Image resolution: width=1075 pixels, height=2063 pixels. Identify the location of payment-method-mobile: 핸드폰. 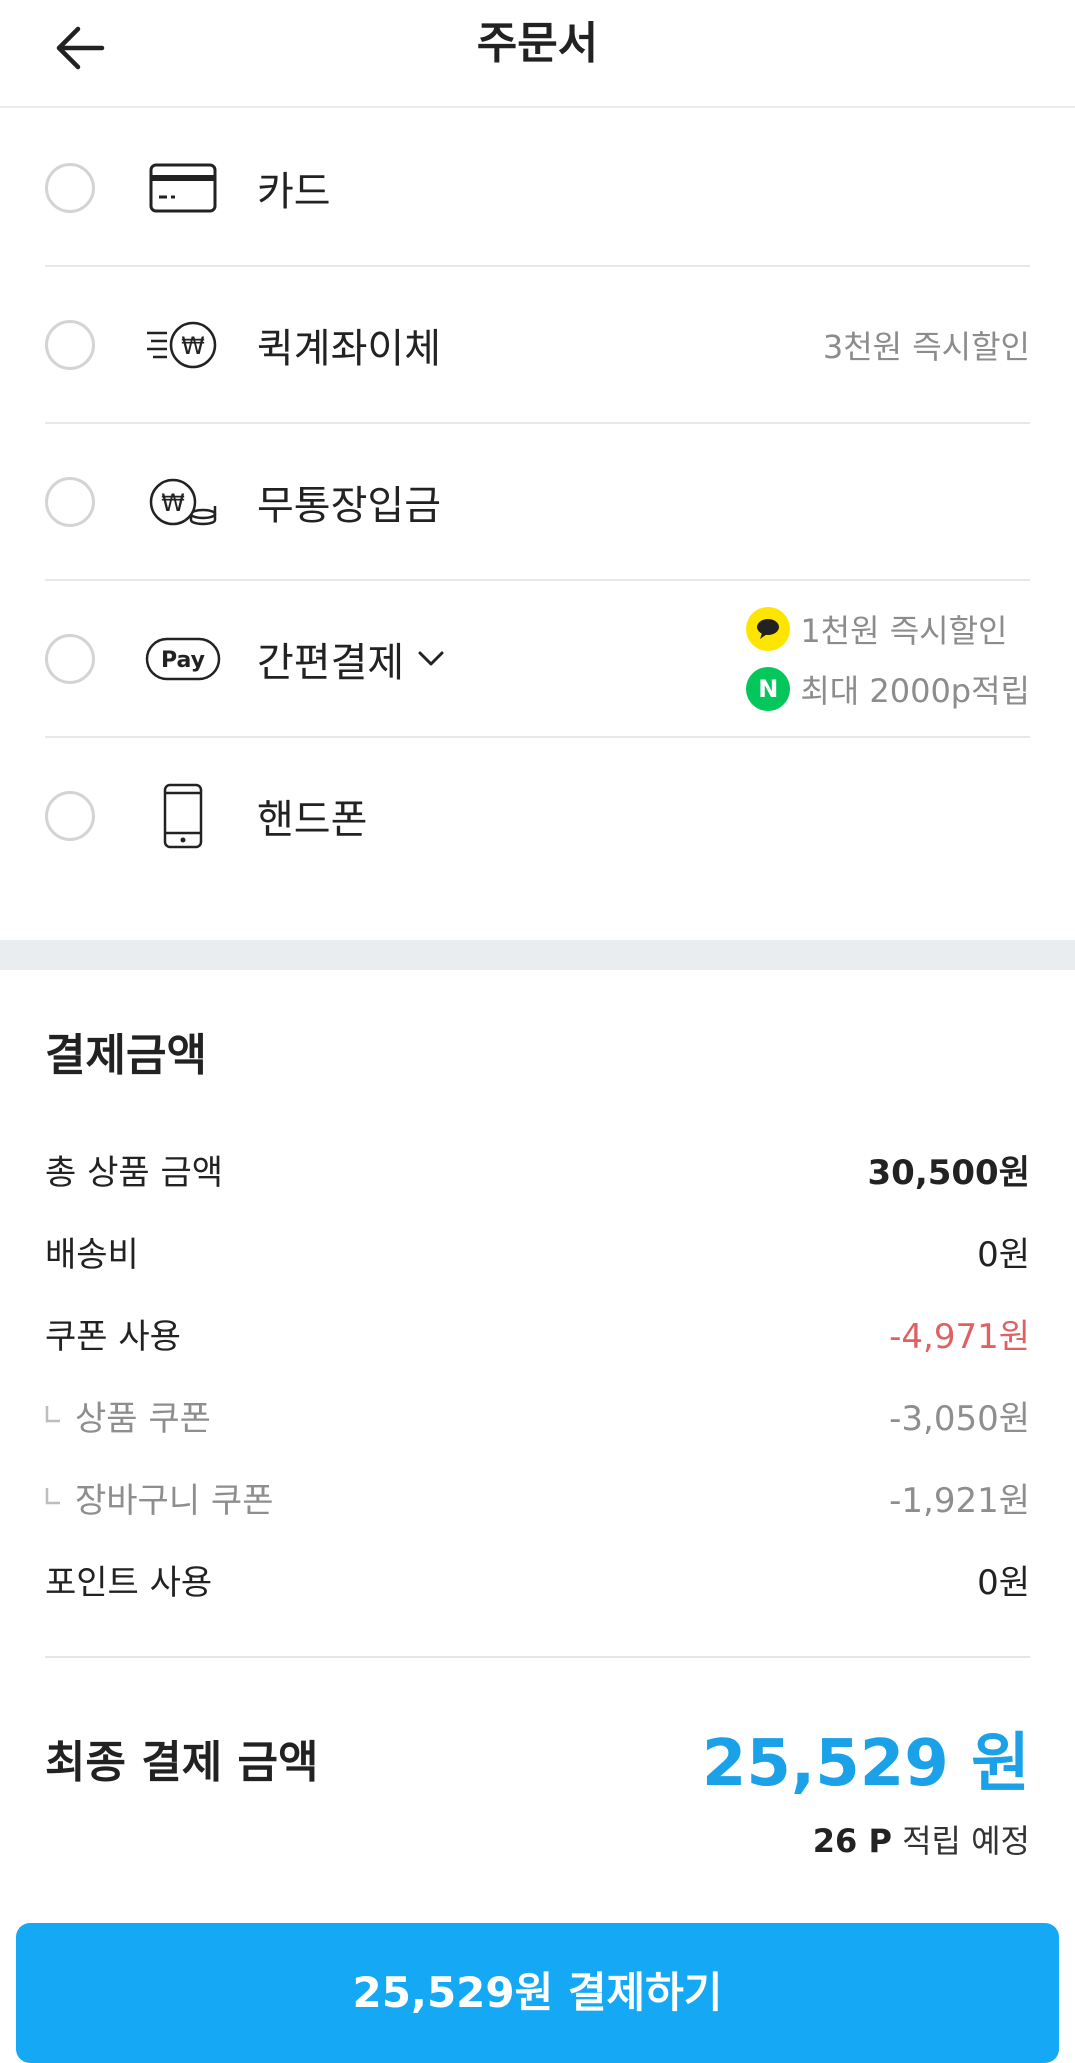
(537, 815).